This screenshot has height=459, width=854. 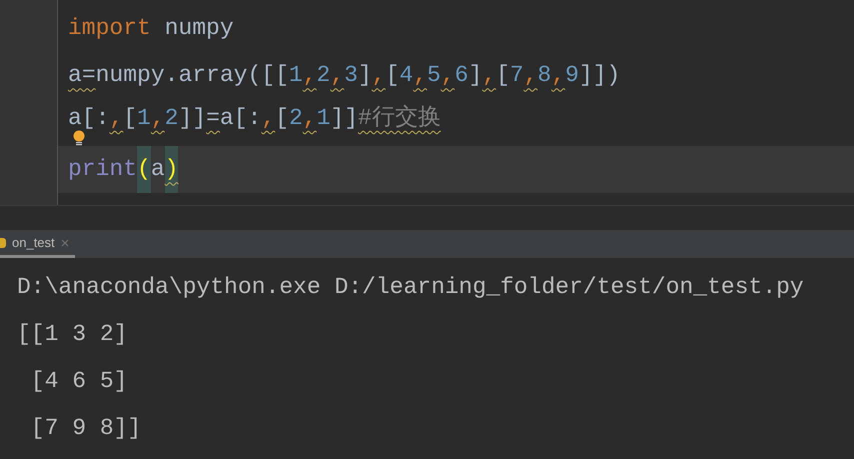 I want to click on console-output-line: D:\anaconda\python.exe D:/learning_folder/test/on_test.py, so click(x=410, y=287).